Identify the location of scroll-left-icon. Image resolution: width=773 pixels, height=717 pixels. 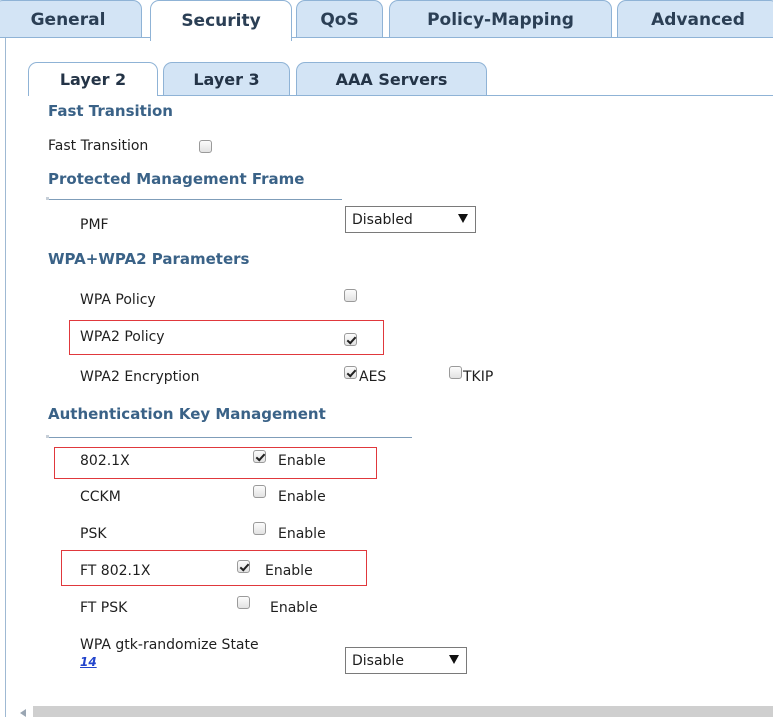
(23, 713).